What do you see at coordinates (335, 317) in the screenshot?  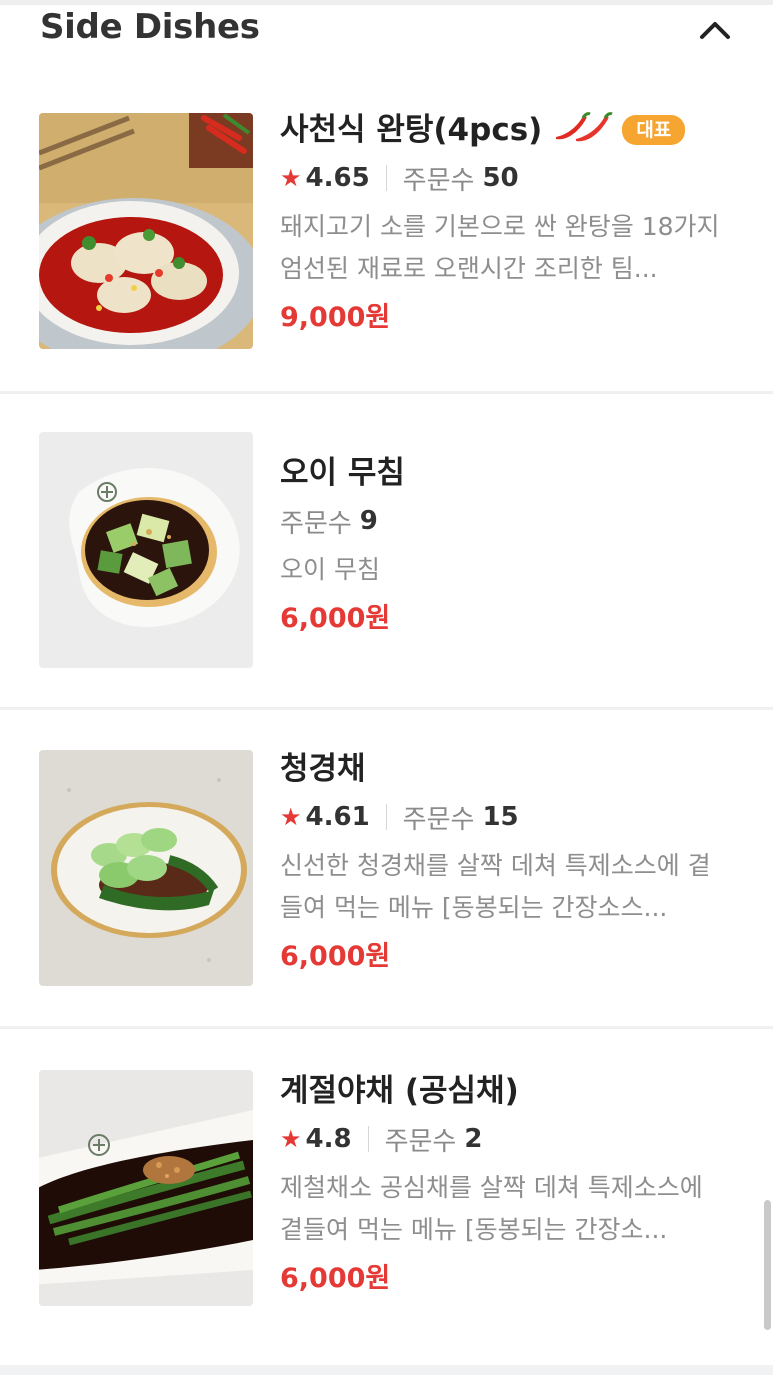 I see `menu-item-price: 9,000원` at bounding box center [335, 317].